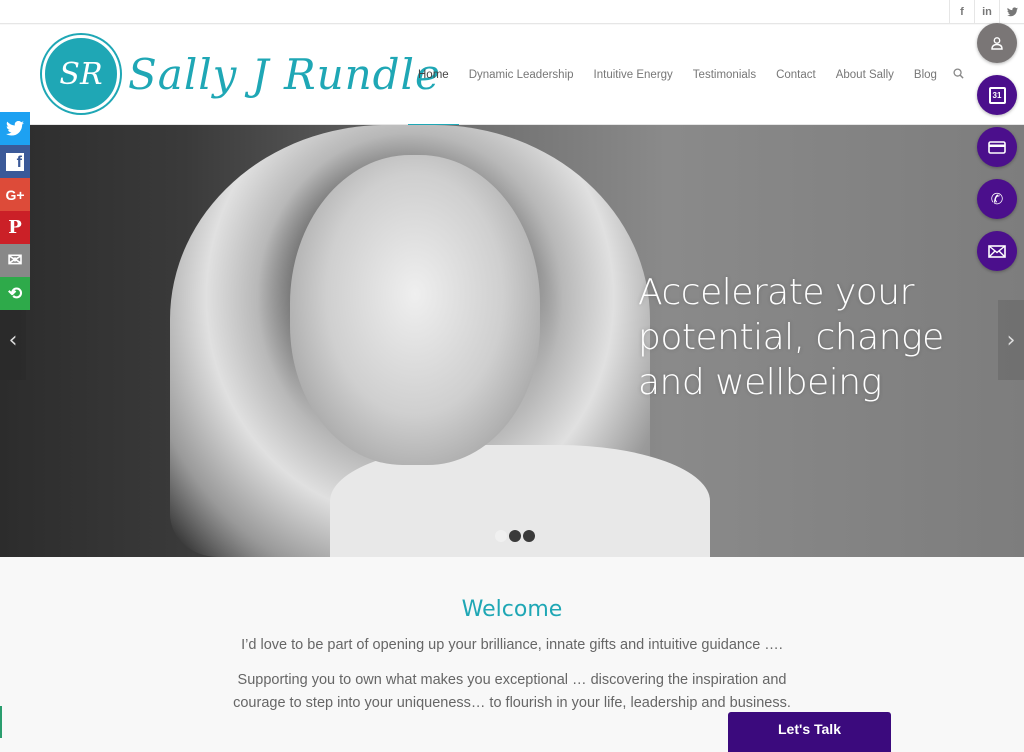 The image size is (1024, 752). I want to click on share-email-button: ✉, so click(15, 260).